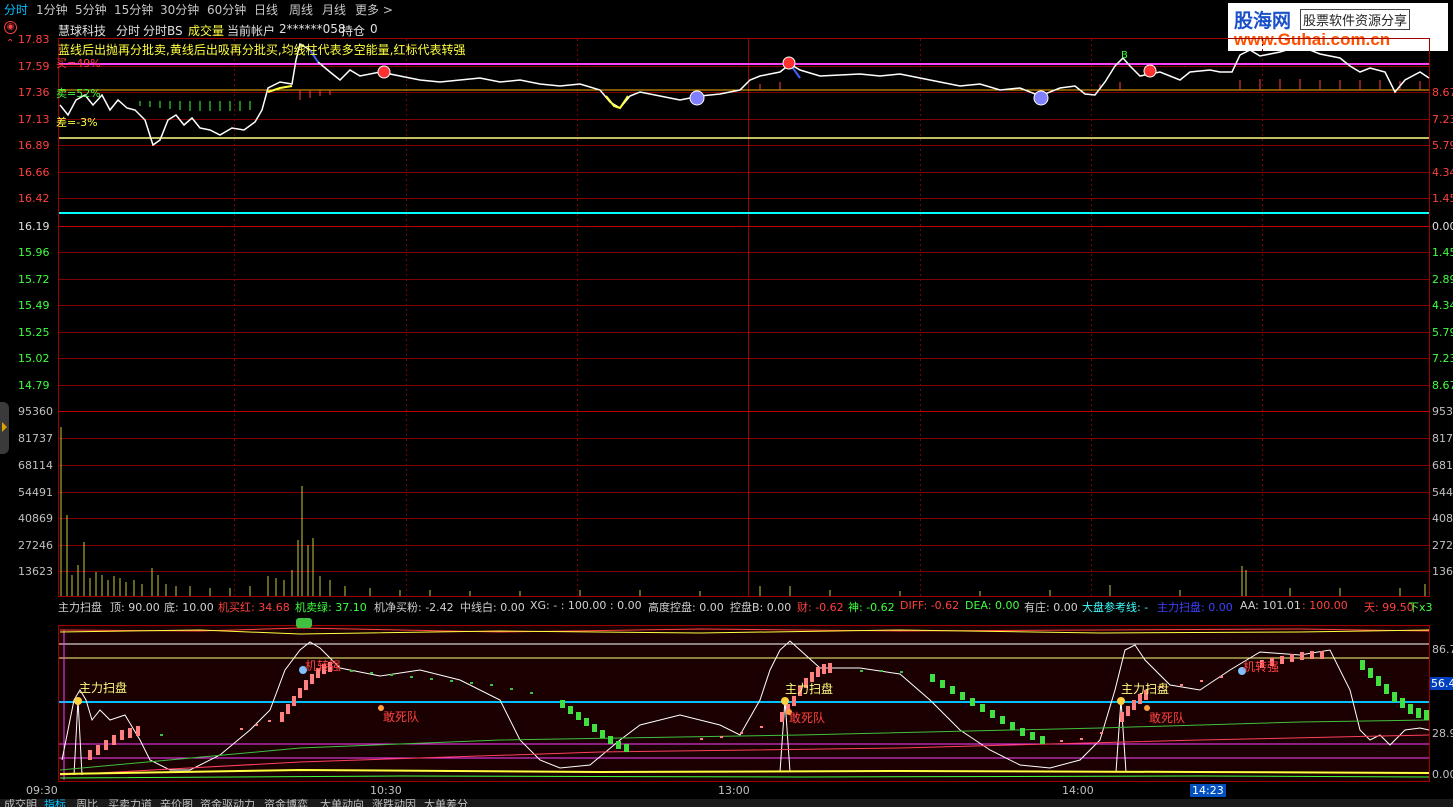 This screenshot has height=807, width=1453. Describe the element at coordinates (20, 803) in the screenshot. I see `bottom-tab: 成交明` at that location.